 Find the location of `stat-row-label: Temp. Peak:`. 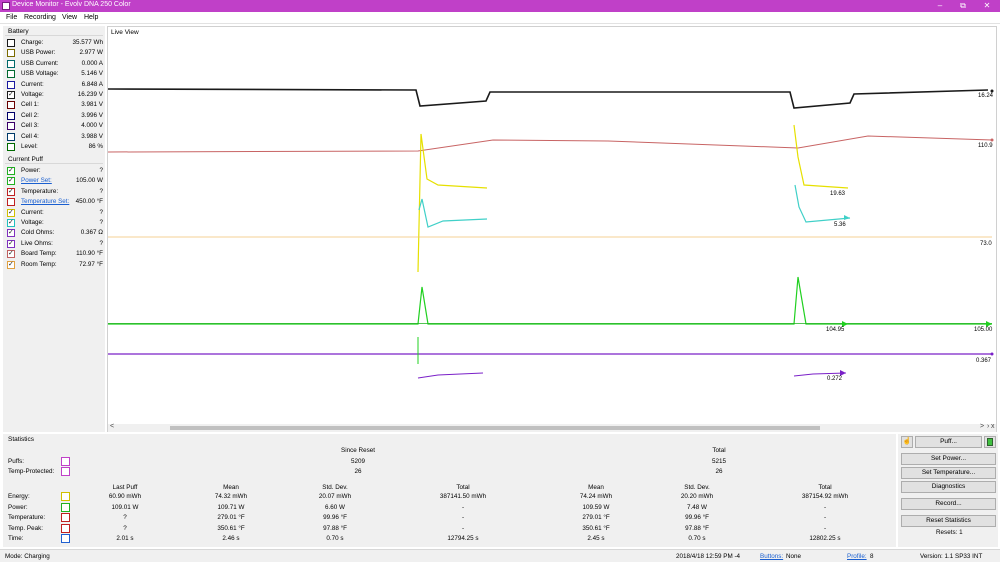

stat-row-label: Temp. Peak: is located at coordinates (25, 528).